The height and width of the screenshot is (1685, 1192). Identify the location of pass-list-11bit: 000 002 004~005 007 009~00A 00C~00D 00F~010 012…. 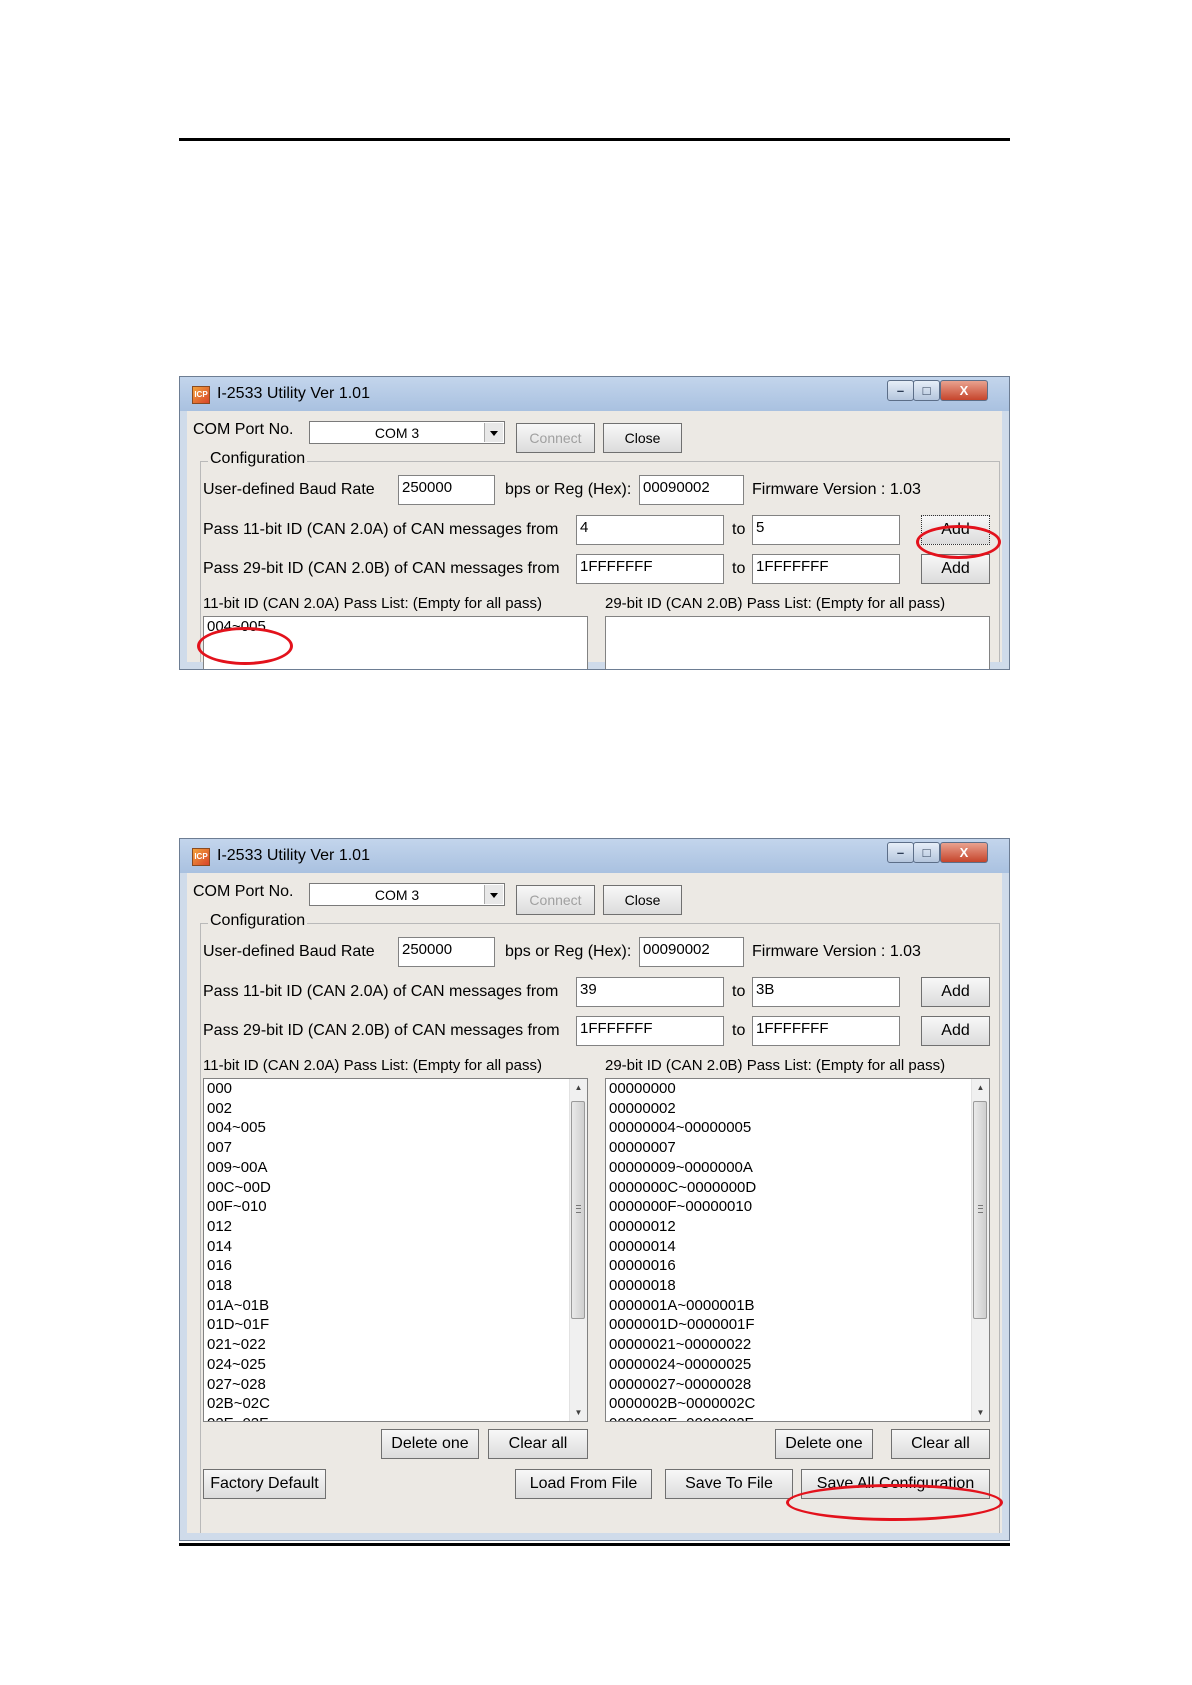
(395, 1250).